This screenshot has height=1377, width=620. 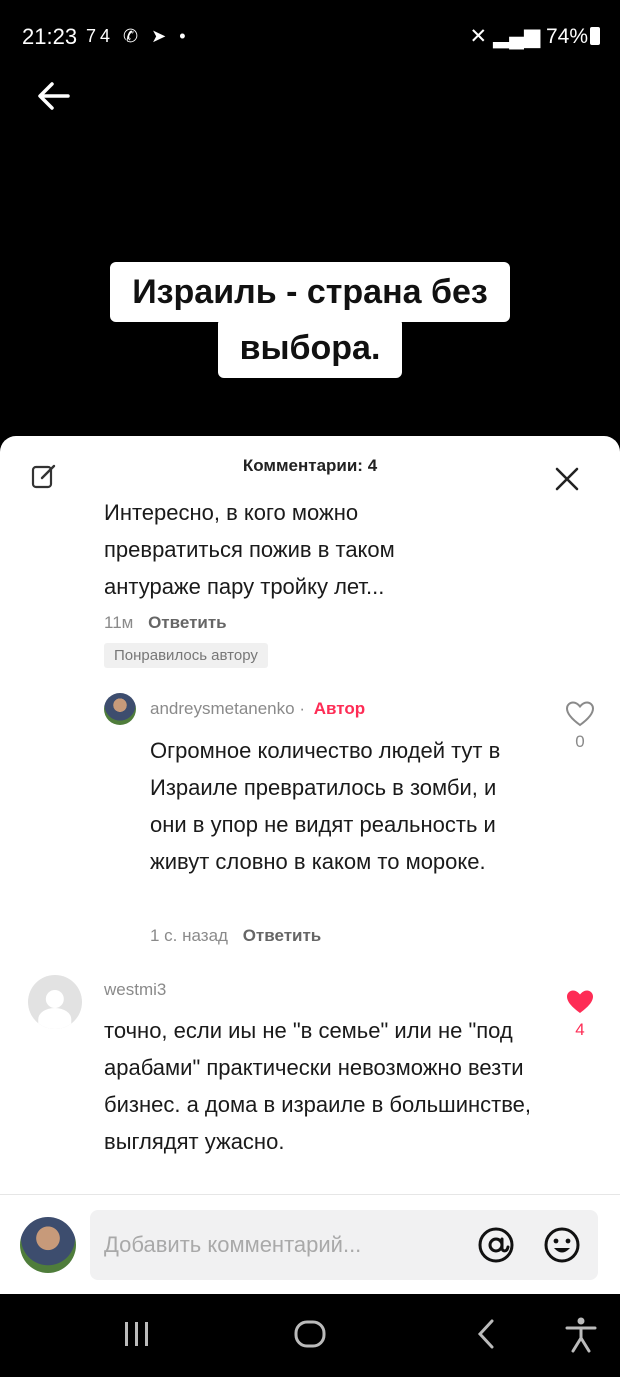 I want to click on mention-icon, so click(x=496, y=1245).